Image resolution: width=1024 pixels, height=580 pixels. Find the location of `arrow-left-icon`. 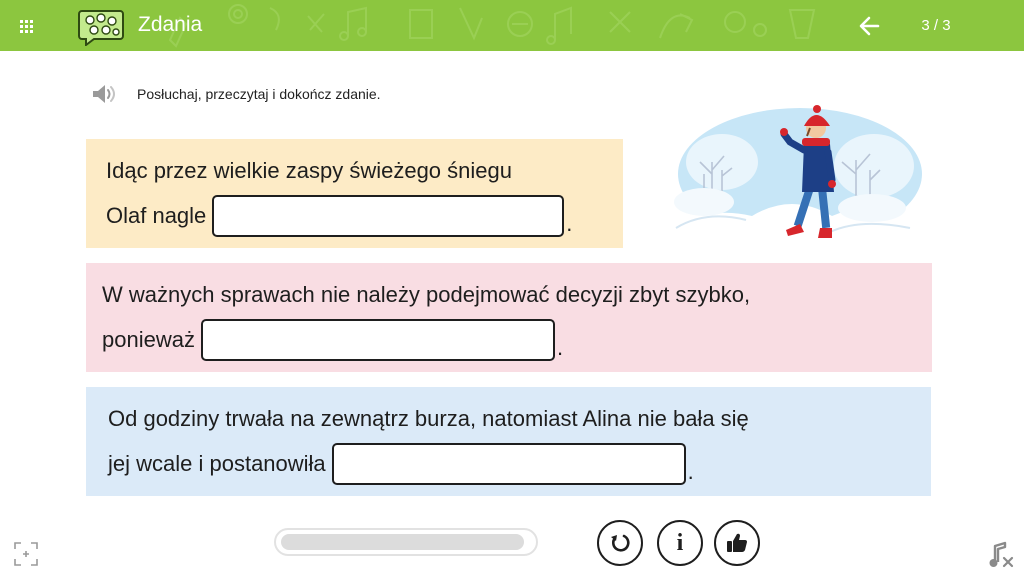

arrow-left-icon is located at coordinates (870, 26).